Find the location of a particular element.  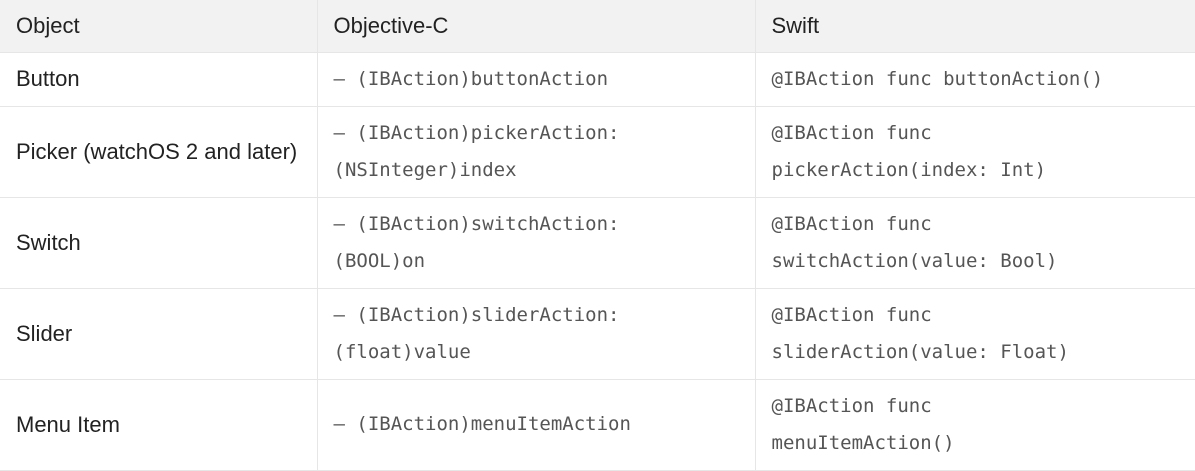

header-object: Object is located at coordinates (159, 26).